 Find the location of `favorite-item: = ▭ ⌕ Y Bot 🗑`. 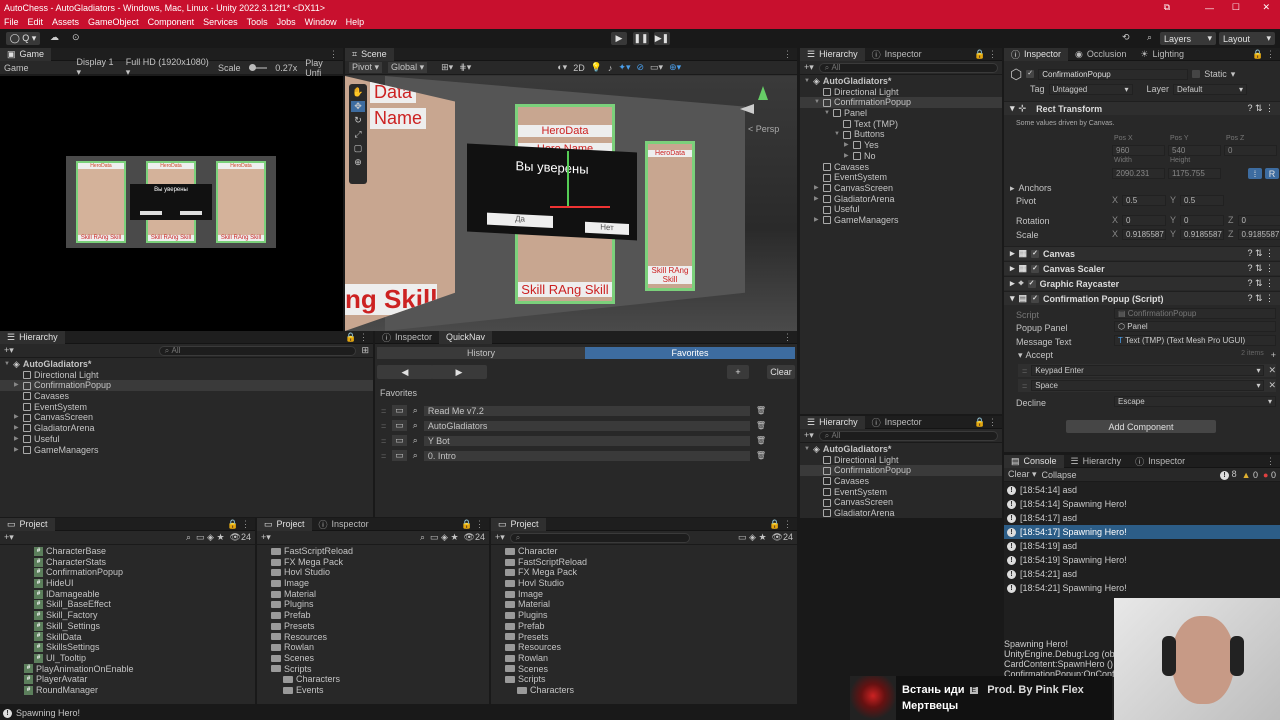

favorite-item: = ▭ ⌕ Y Bot 🗑 is located at coordinates (586, 440).